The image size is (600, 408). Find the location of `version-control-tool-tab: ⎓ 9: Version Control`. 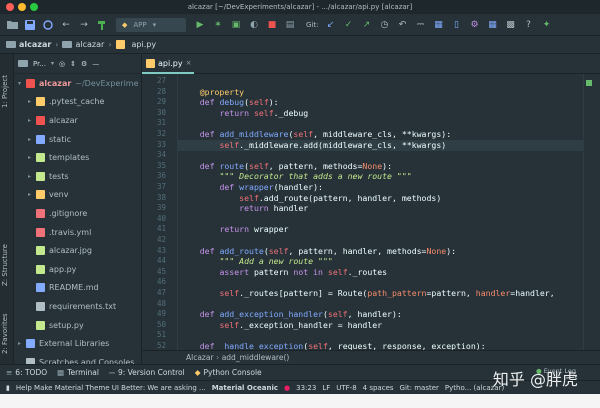

version-control-tool-tab: ⎓ 9: Version Control is located at coordinates (147, 373).